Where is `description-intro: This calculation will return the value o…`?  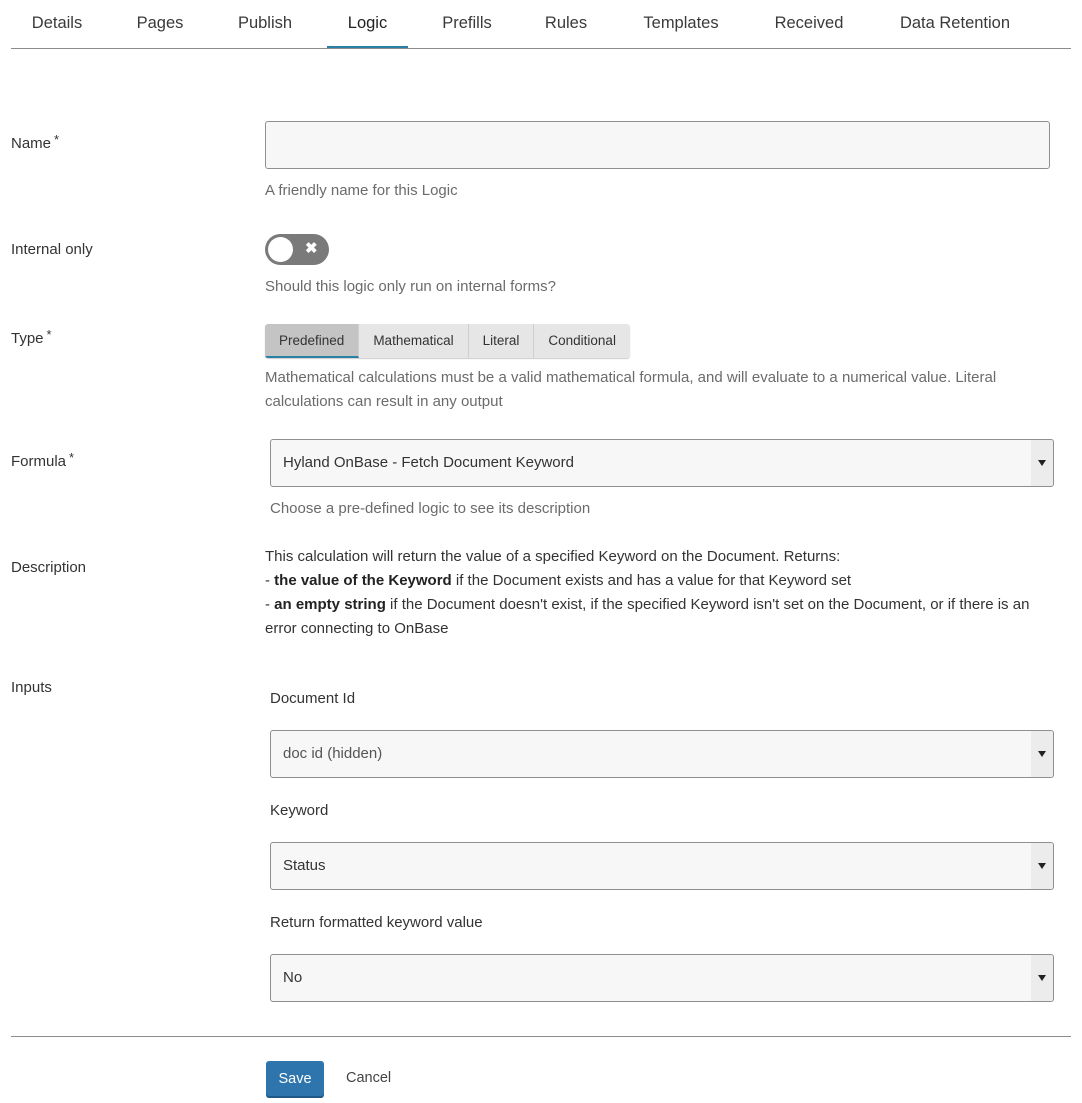
description-intro: This calculation will return the value o… is located at coordinates (553, 556).